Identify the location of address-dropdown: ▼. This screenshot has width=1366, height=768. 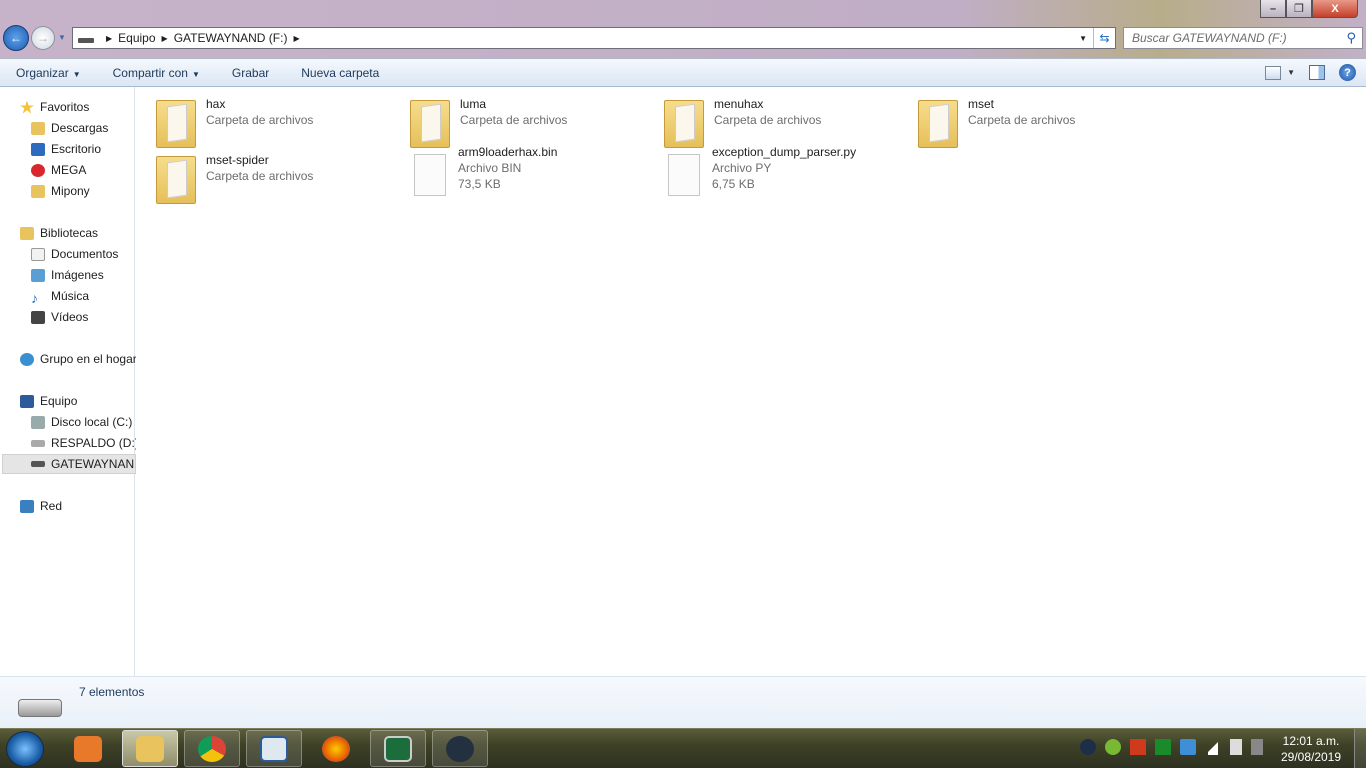
(1083, 38).